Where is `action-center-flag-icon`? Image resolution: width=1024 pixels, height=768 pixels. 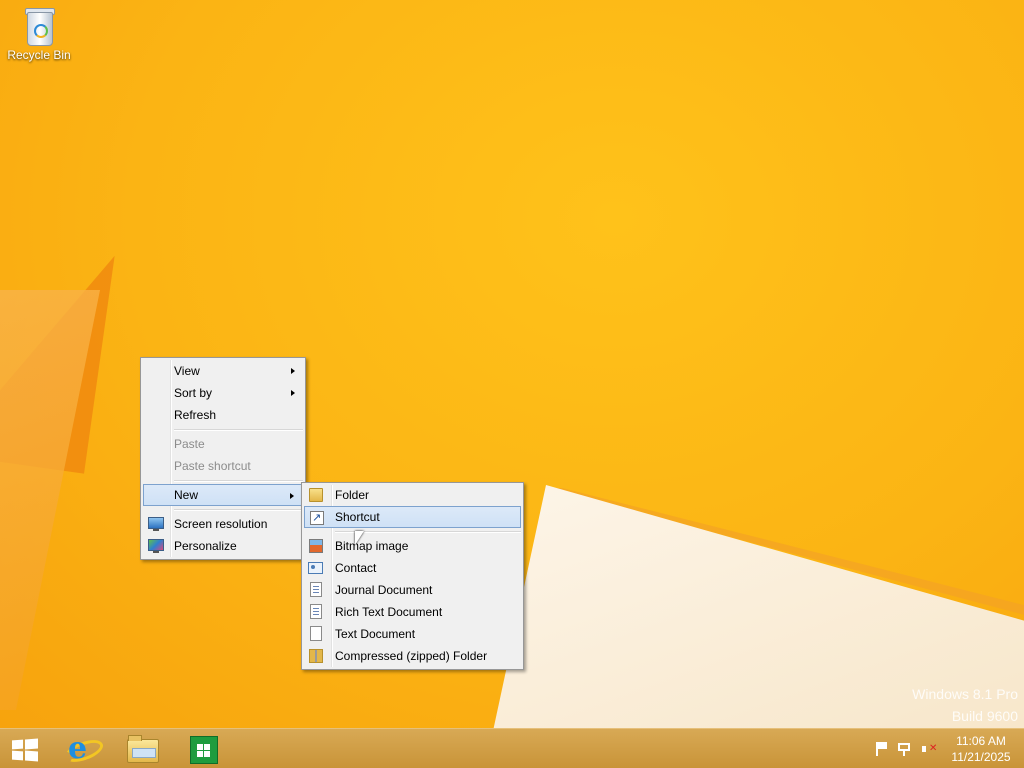
action-center-flag-icon is located at coordinates (881, 749).